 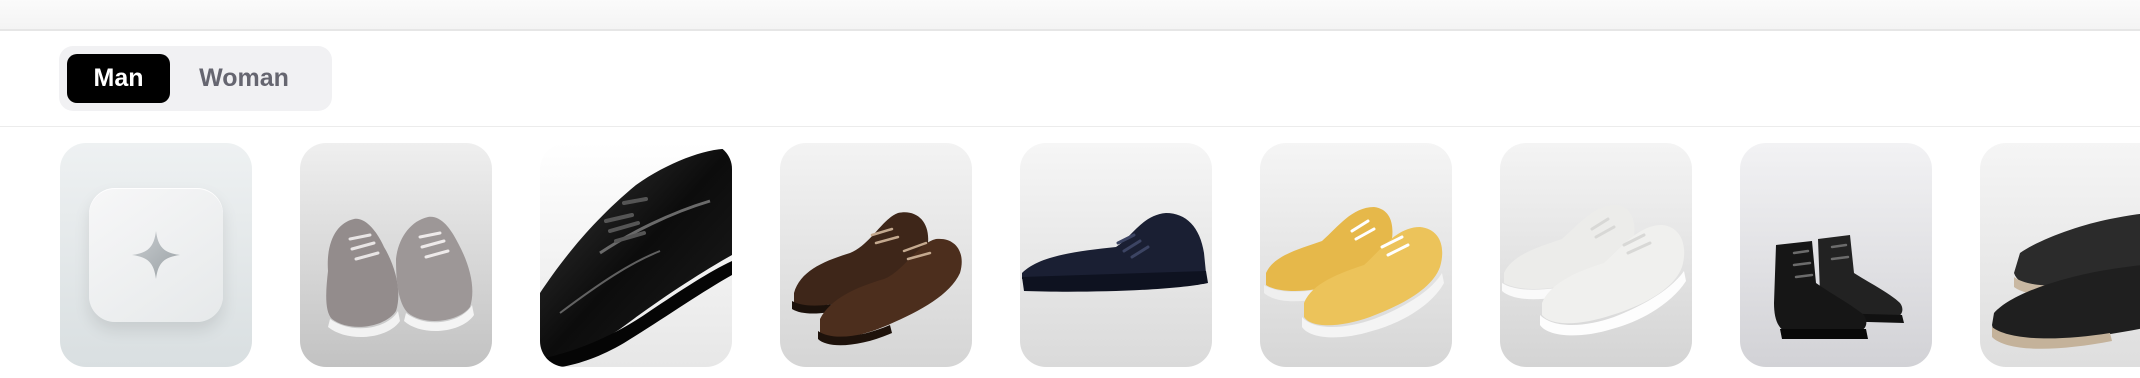 I want to click on black-patent-derby-image, so click(x=636, y=255).